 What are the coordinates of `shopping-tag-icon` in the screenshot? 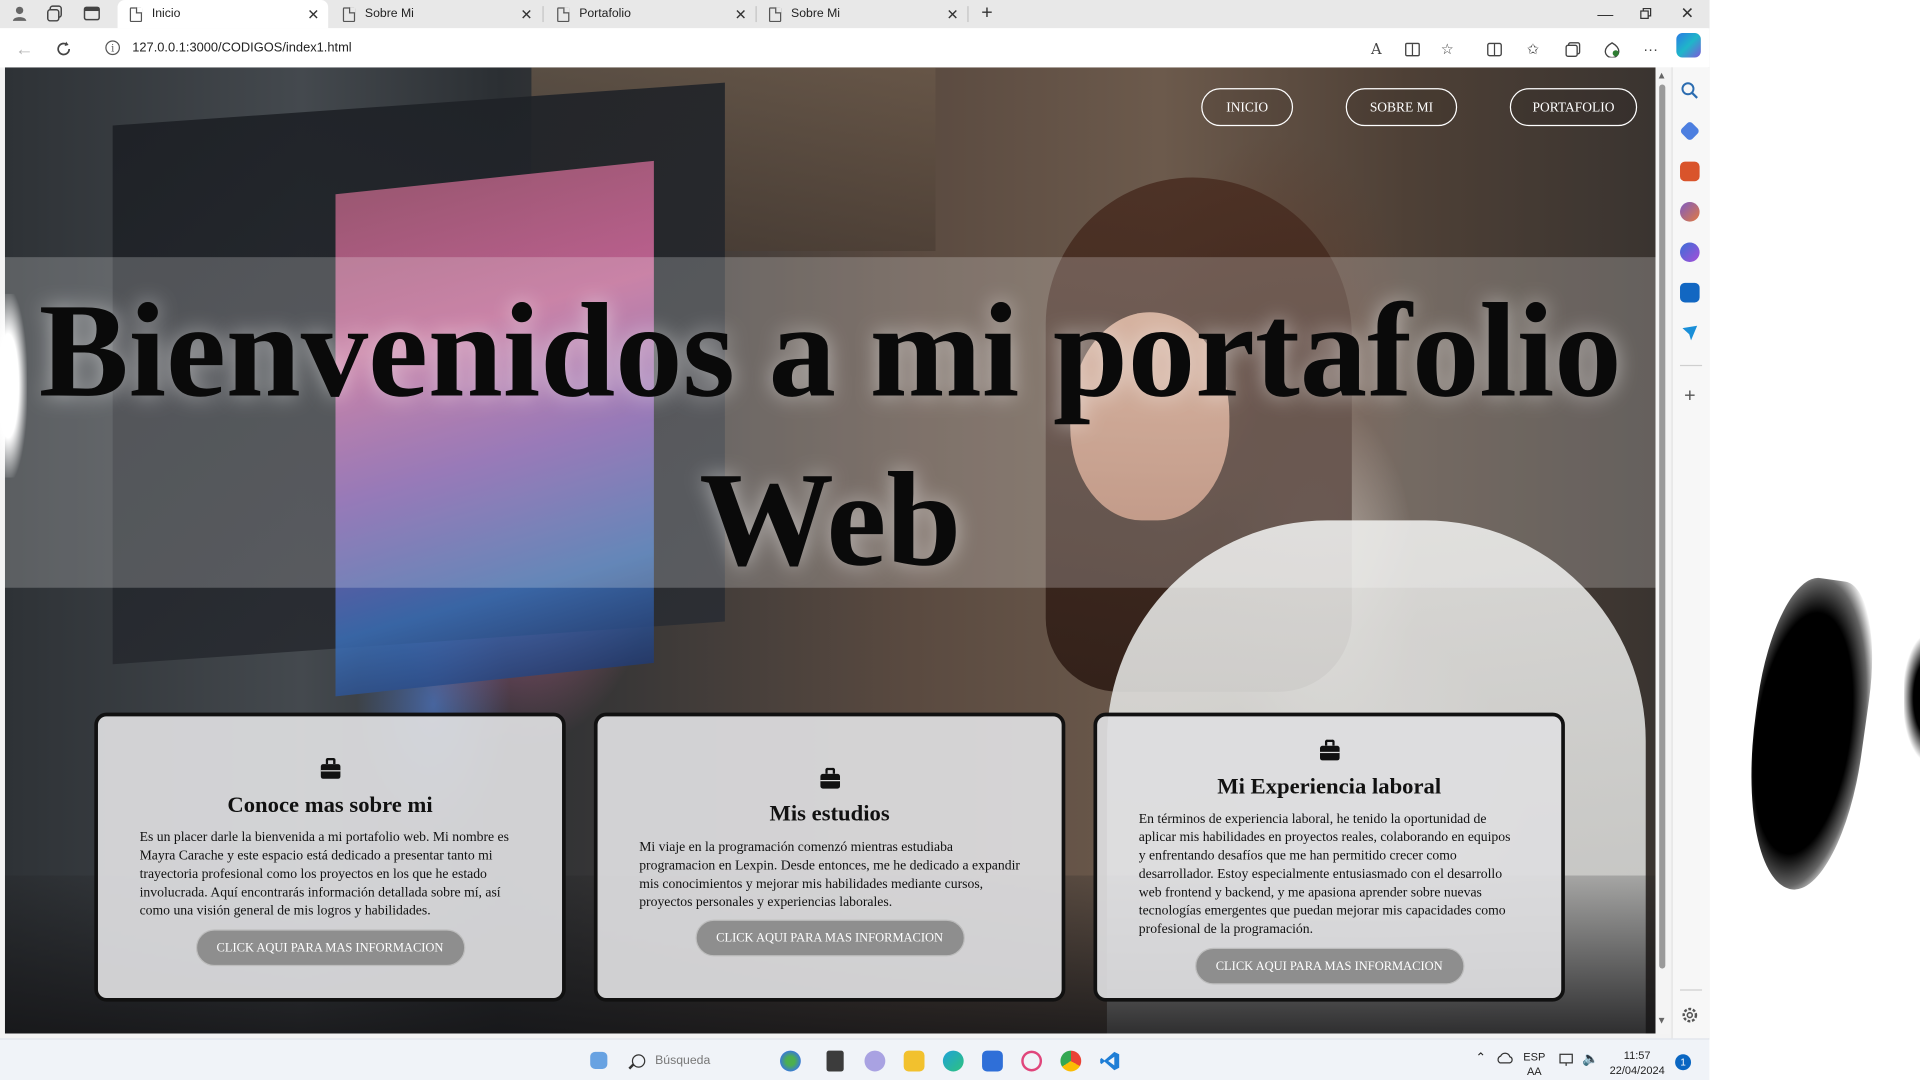 It's located at (1690, 131).